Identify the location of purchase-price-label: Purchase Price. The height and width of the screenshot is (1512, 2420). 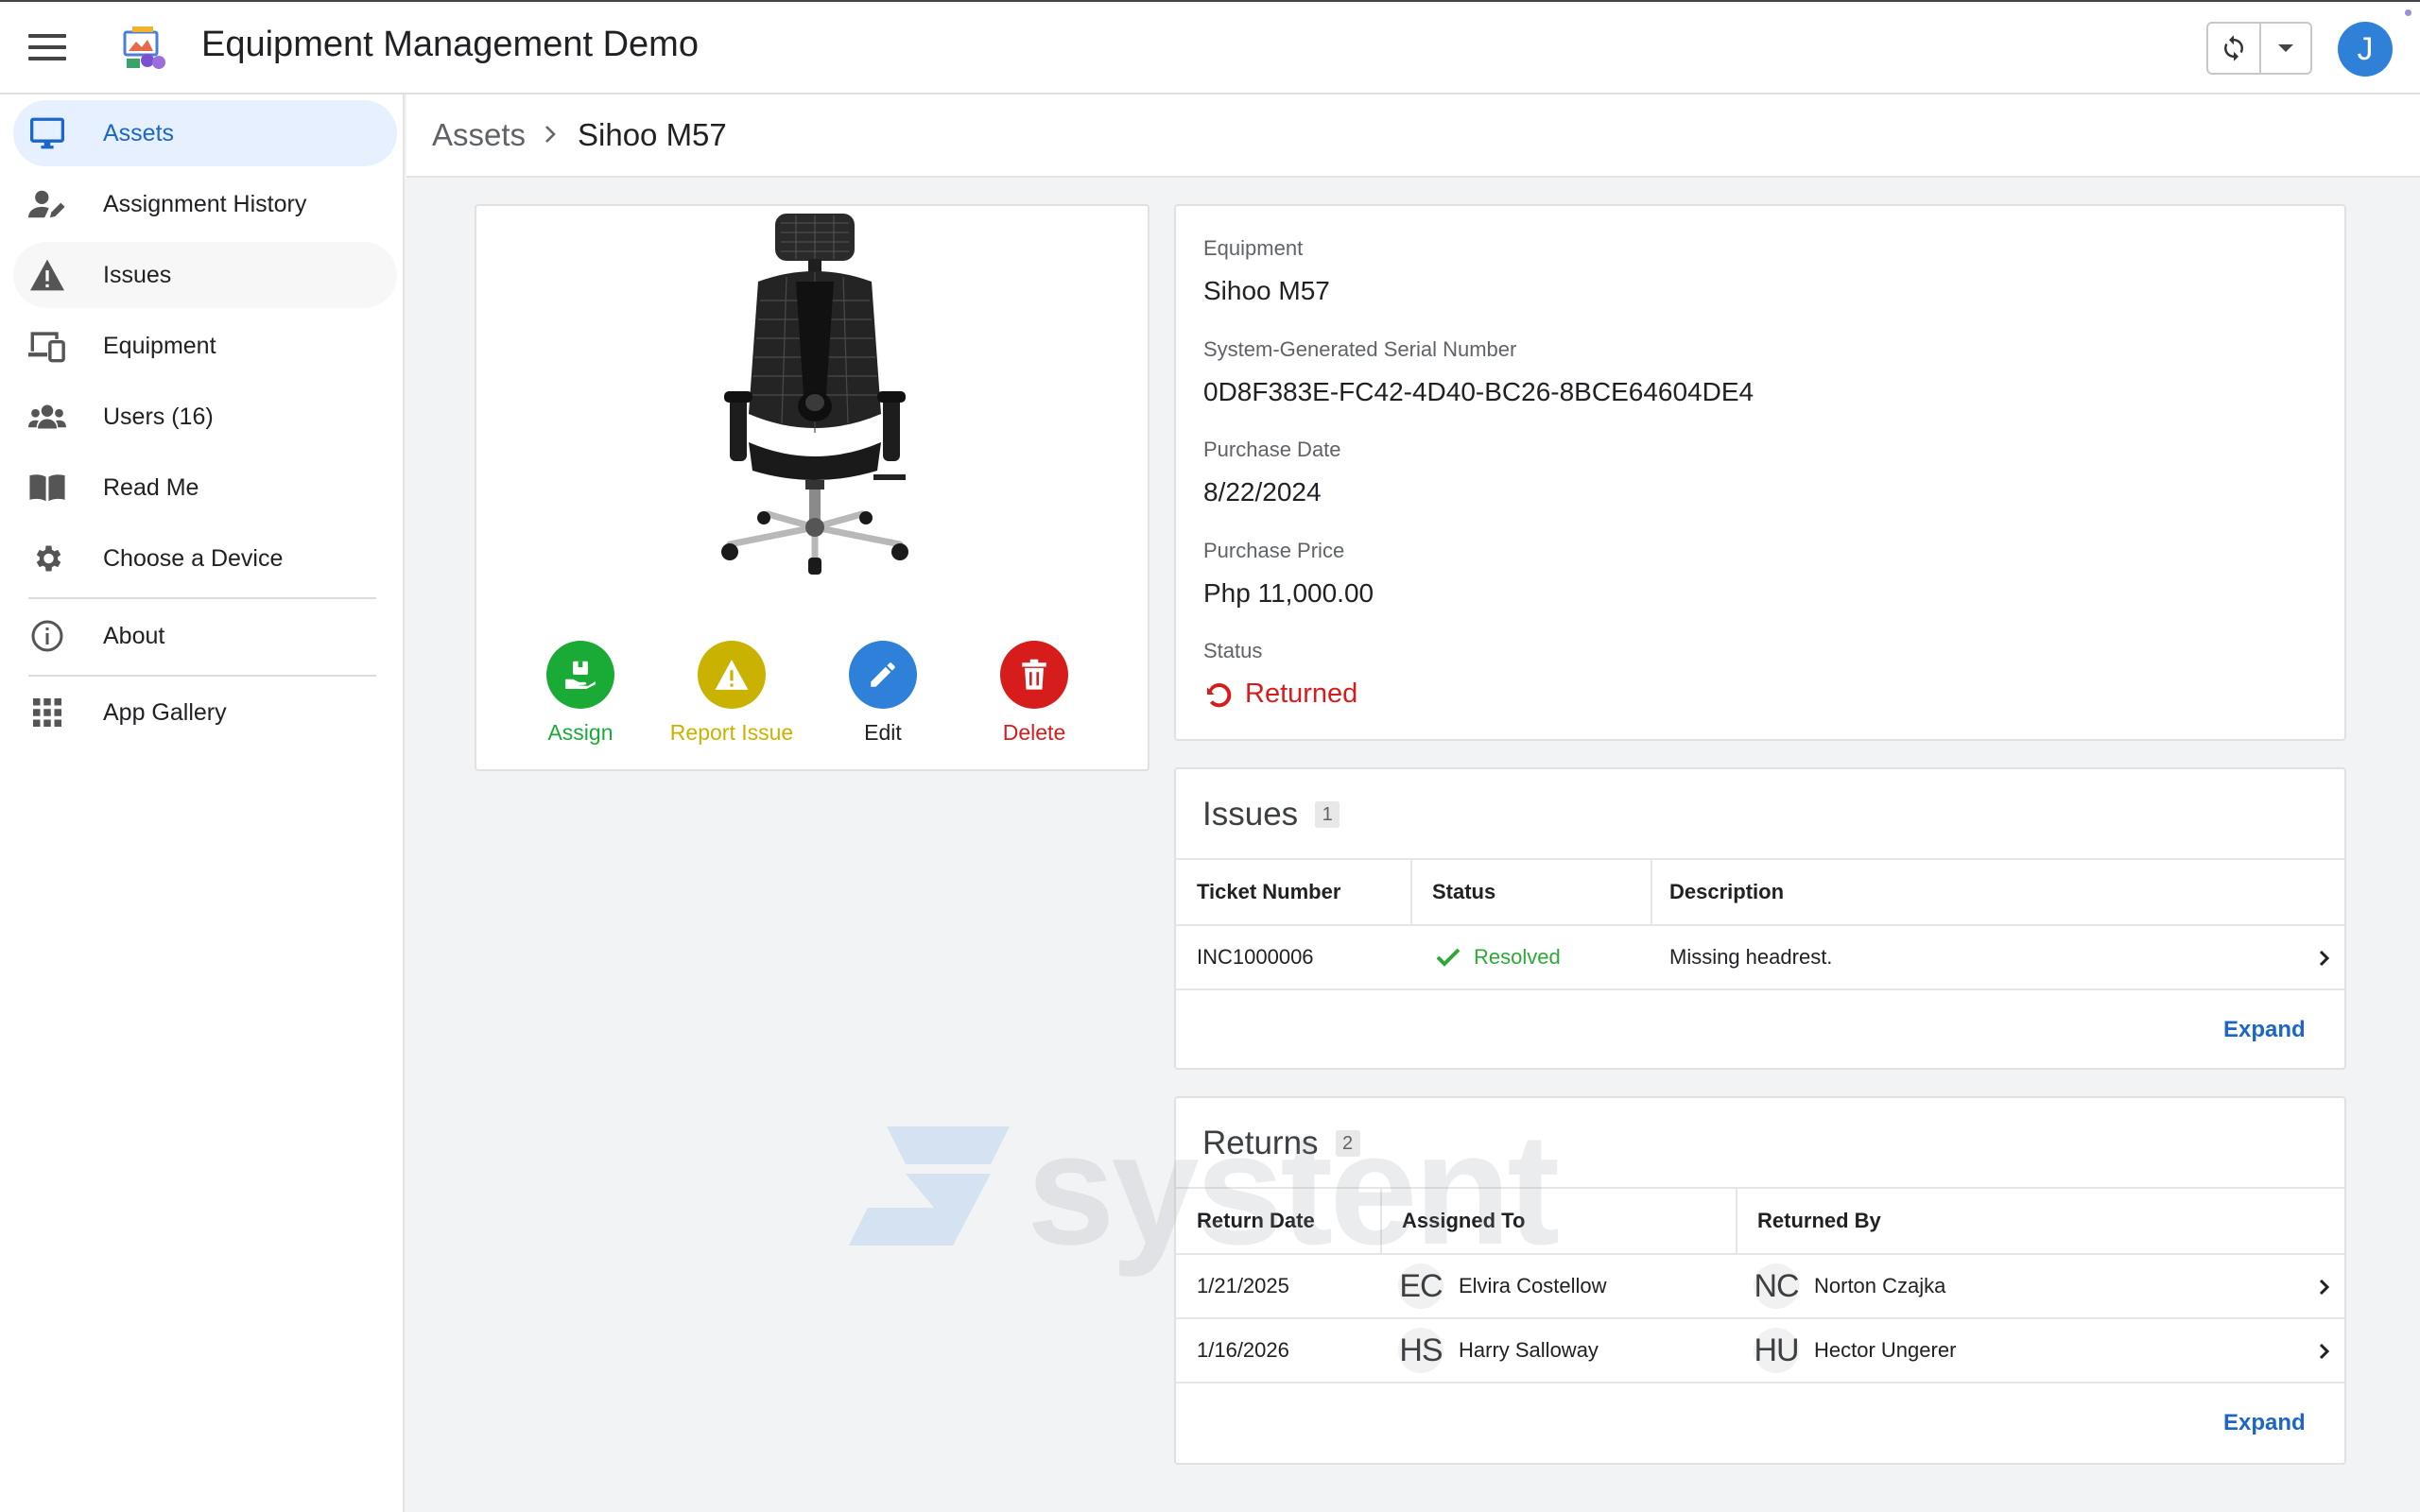
(1274, 550).